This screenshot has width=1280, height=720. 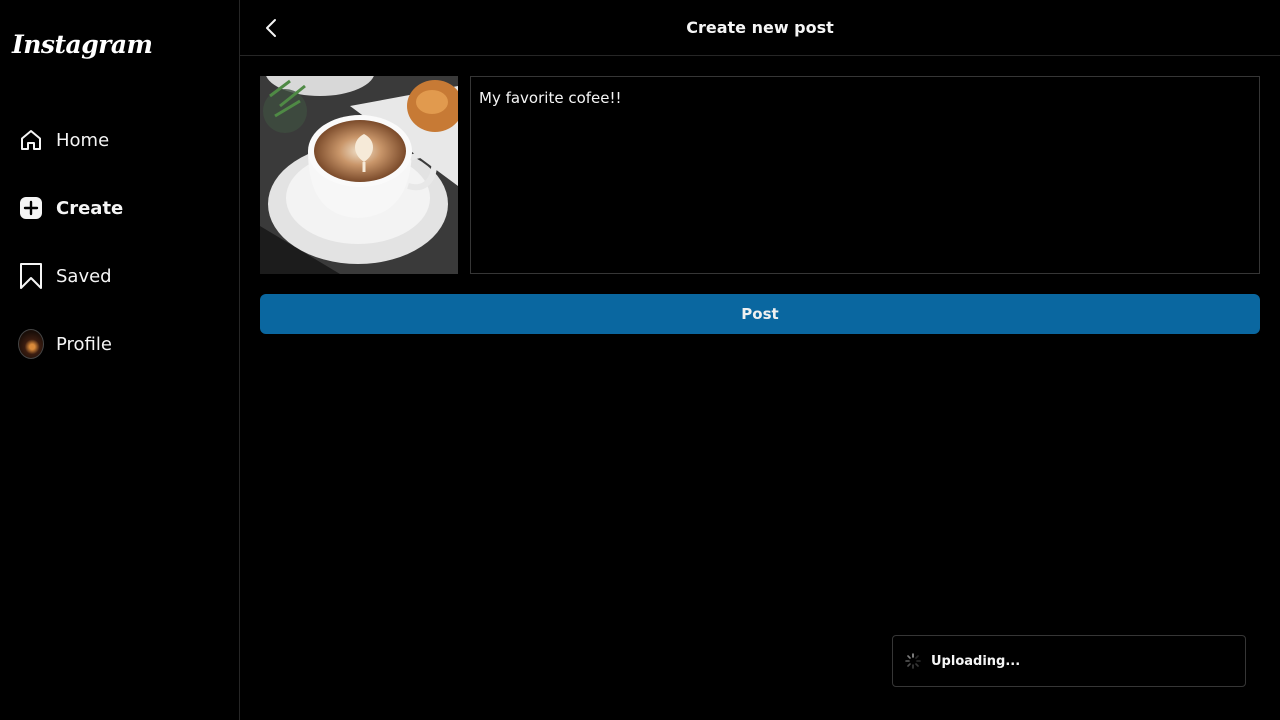 I want to click on sidebar-item-label: Profile, so click(x=84, y=344).